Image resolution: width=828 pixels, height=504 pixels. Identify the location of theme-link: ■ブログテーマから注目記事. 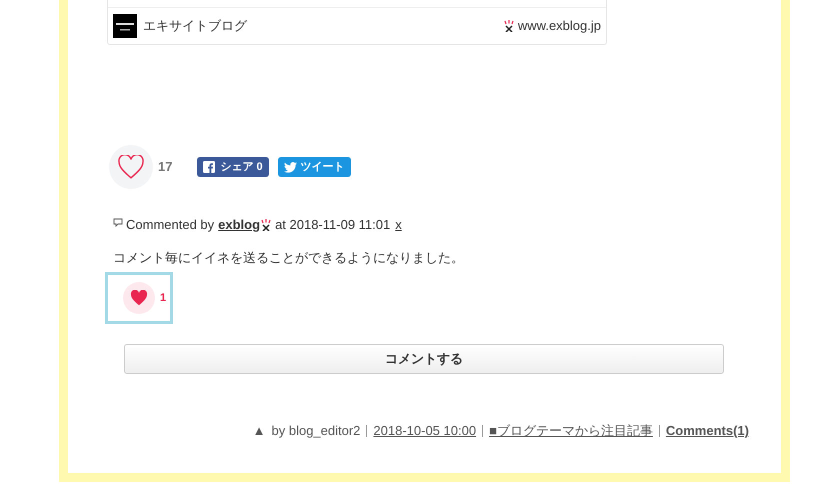
(571, 430).